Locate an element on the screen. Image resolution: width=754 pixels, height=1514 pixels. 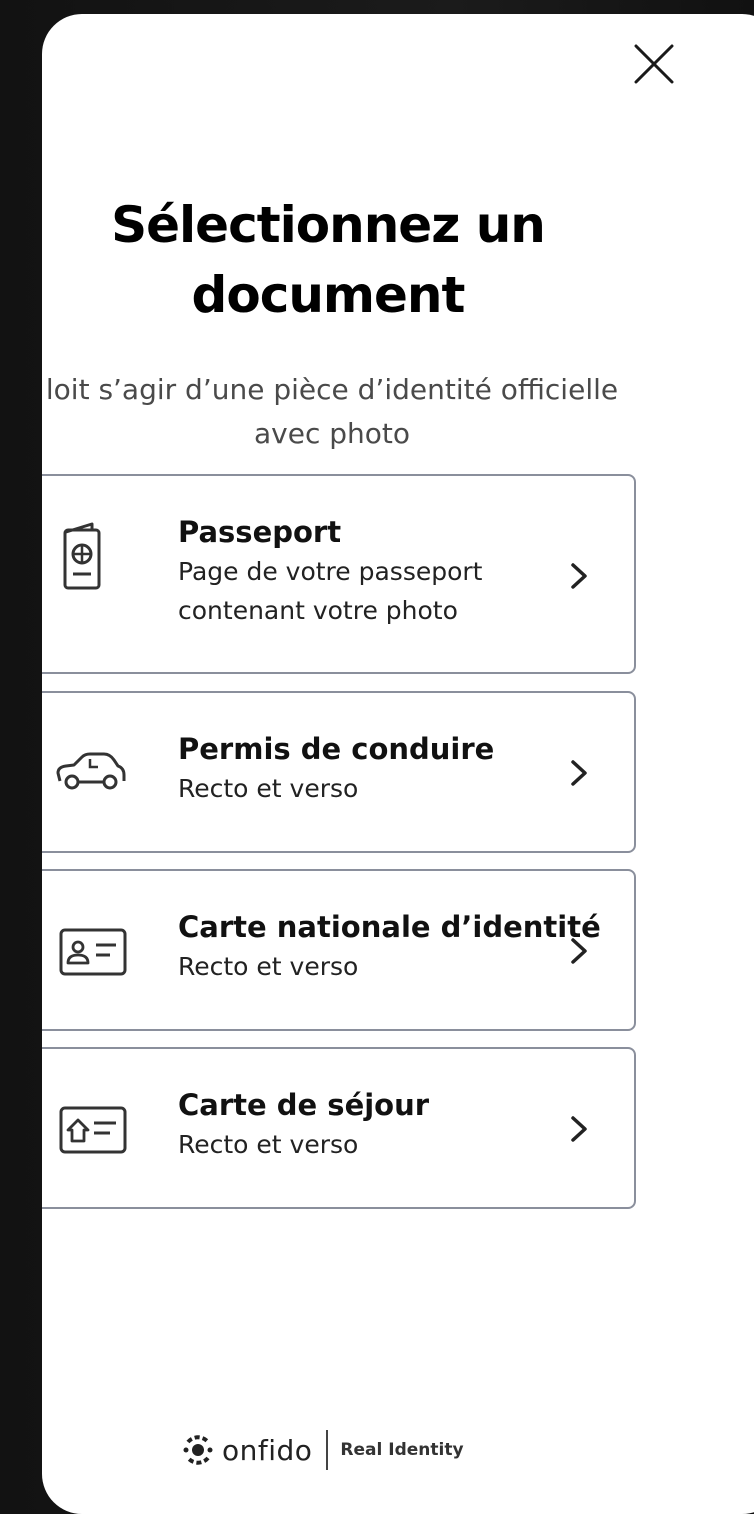
document-description-line-2: contenant votre photo is located at coordinates (318, 610).